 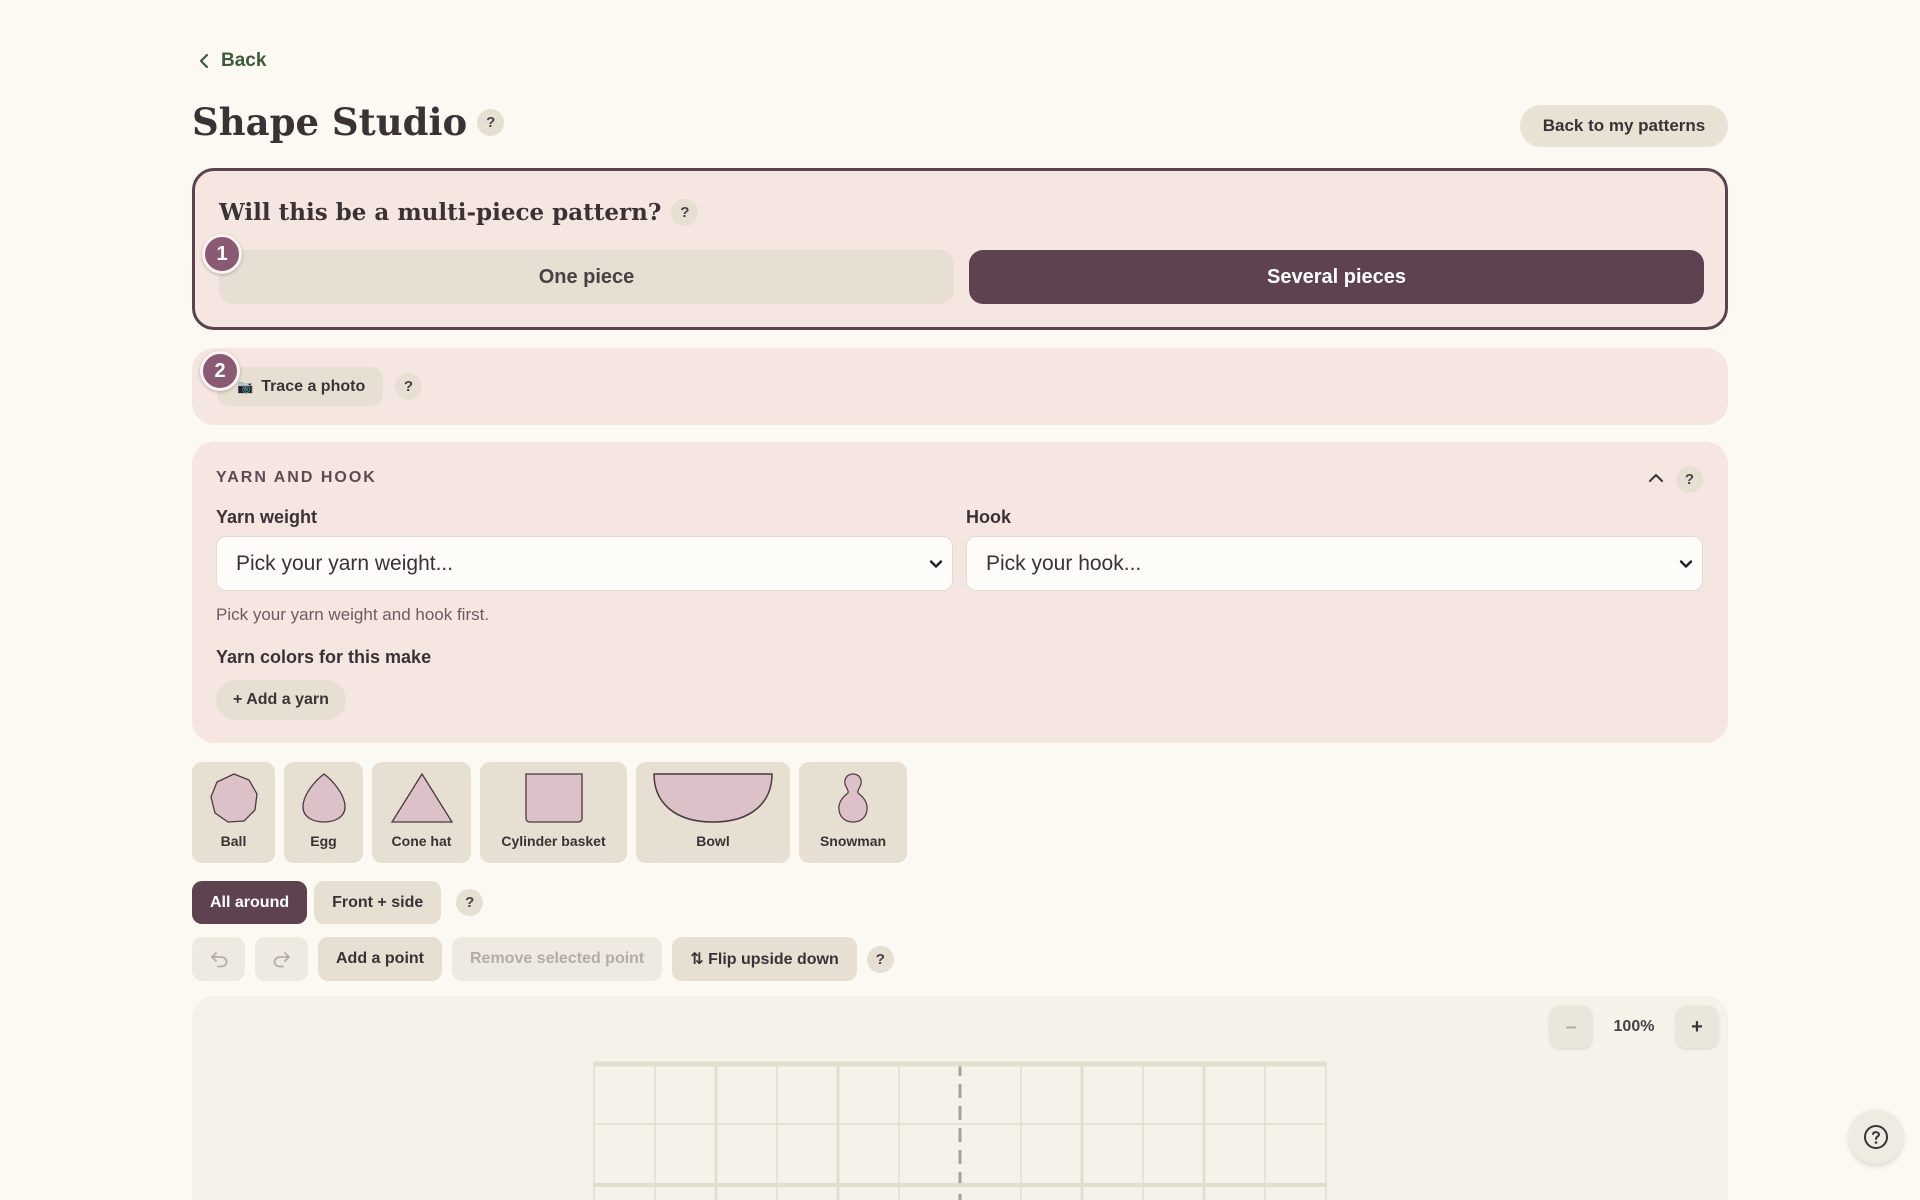 I want to click on yarn-hook-help-icon: ?, so click(x=1689, y=479).